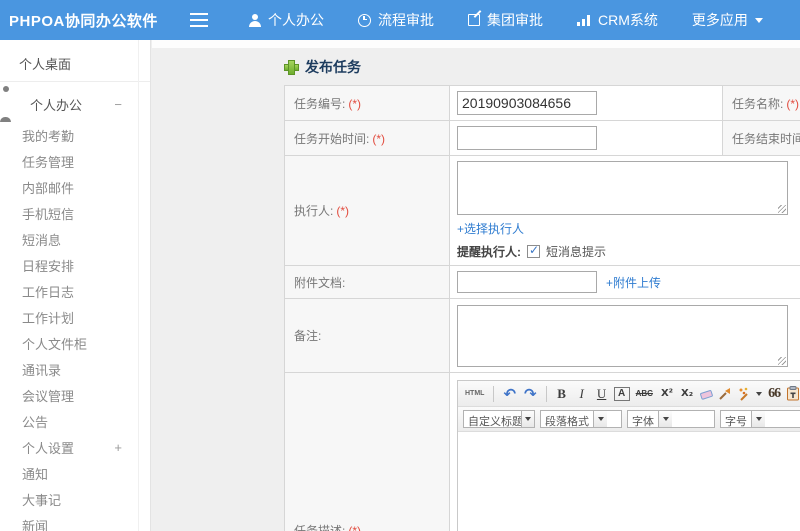 The width and height of the screenshot is (800, 531). I want to click on html-source-button: HTML, so click(474, 394).